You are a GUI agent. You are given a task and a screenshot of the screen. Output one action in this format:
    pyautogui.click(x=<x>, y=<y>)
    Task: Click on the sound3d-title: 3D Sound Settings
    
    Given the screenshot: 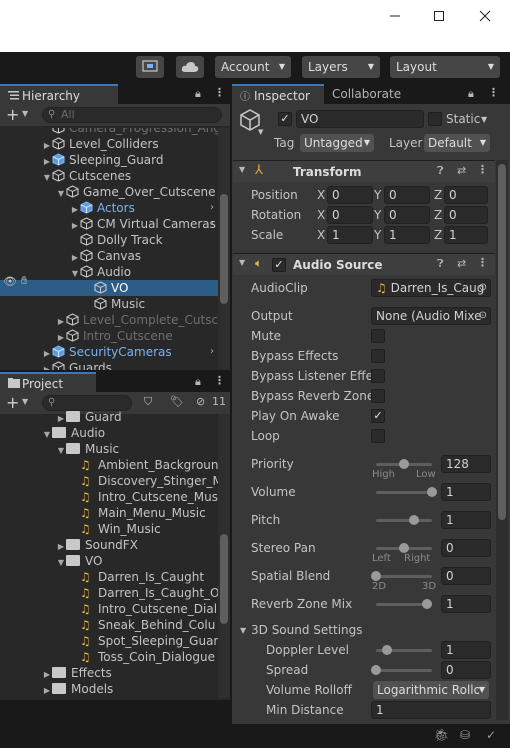 What is the action you would take?
    pyautogui.click(x=307, y=630)
    